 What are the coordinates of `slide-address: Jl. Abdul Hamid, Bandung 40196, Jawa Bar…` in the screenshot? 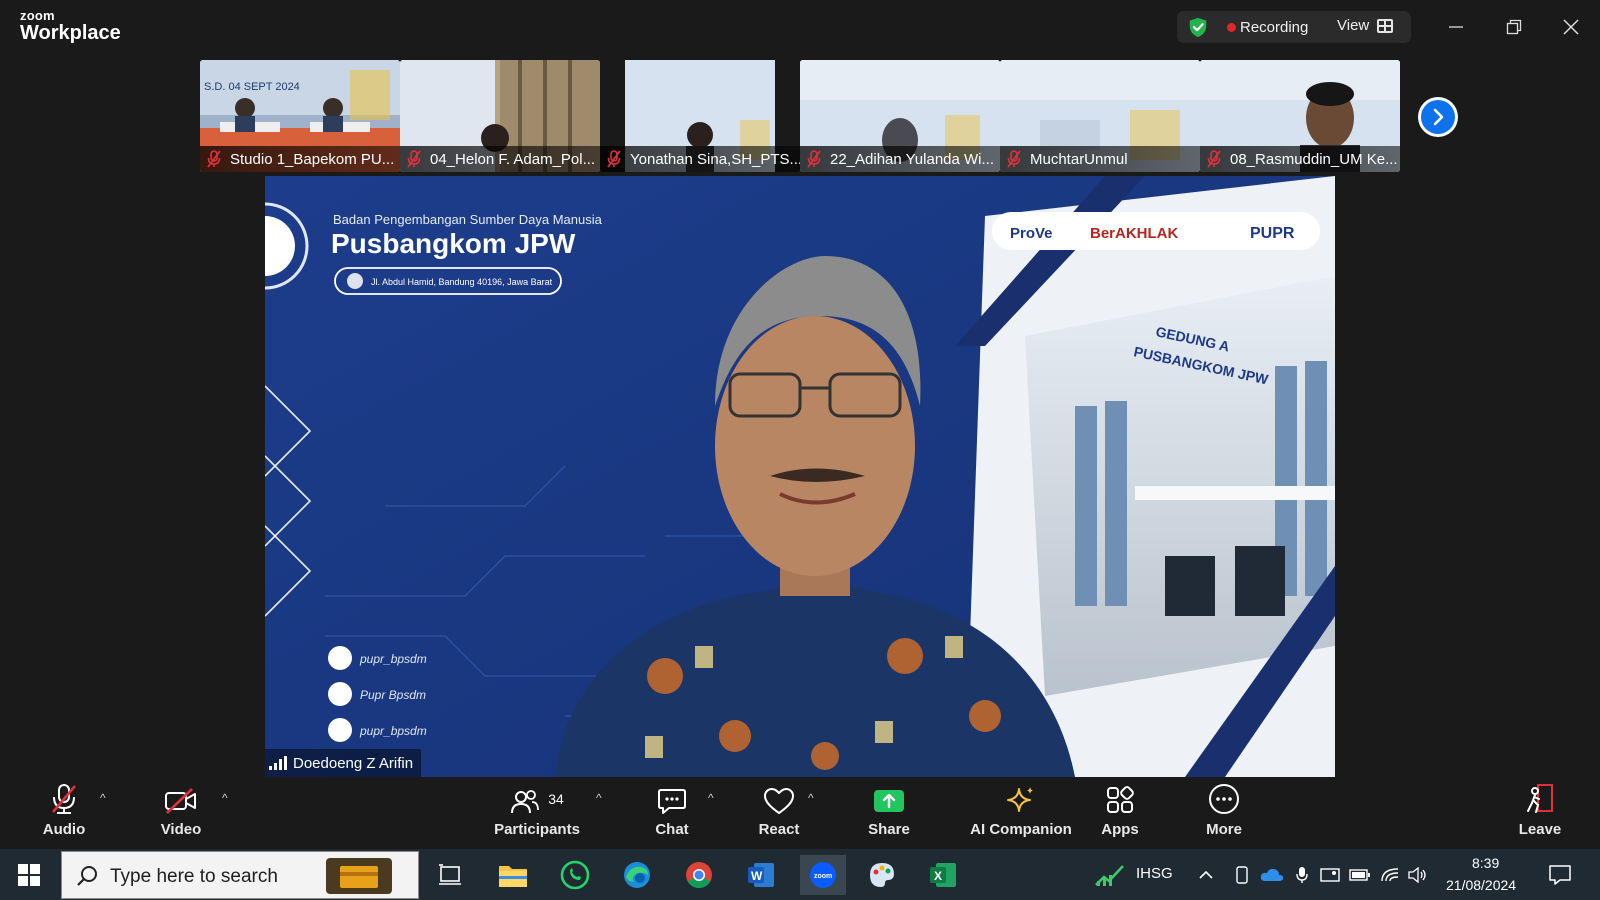 It's located at (462, 282).